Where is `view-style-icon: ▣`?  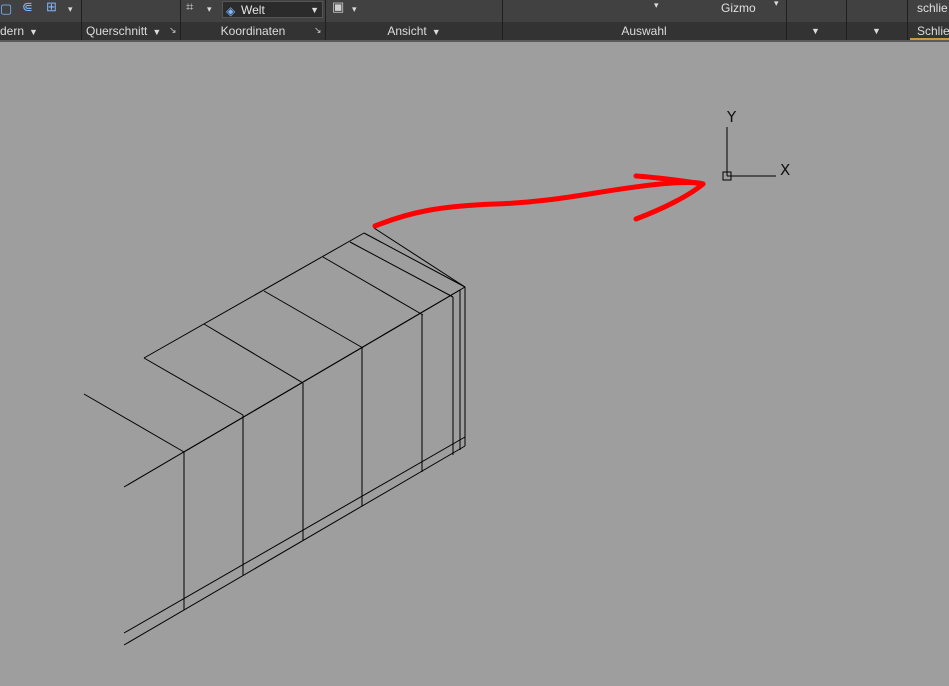
view-style-icon: ▣ is located at coordinates (338, 7).